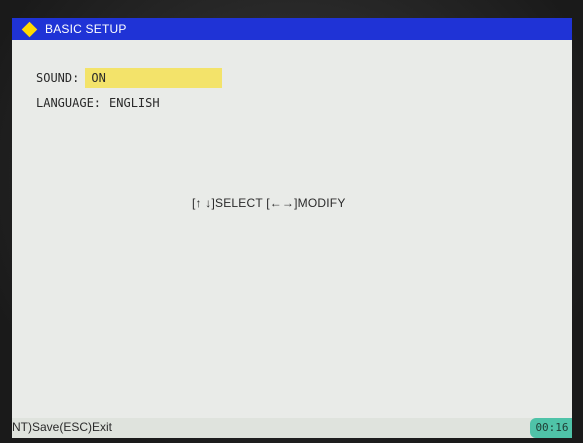 The image size is (583, 443). What do you see at coordinates (29, 29) in the screenshot?
I see `diamond-icon` at bounding box center [29, 29].